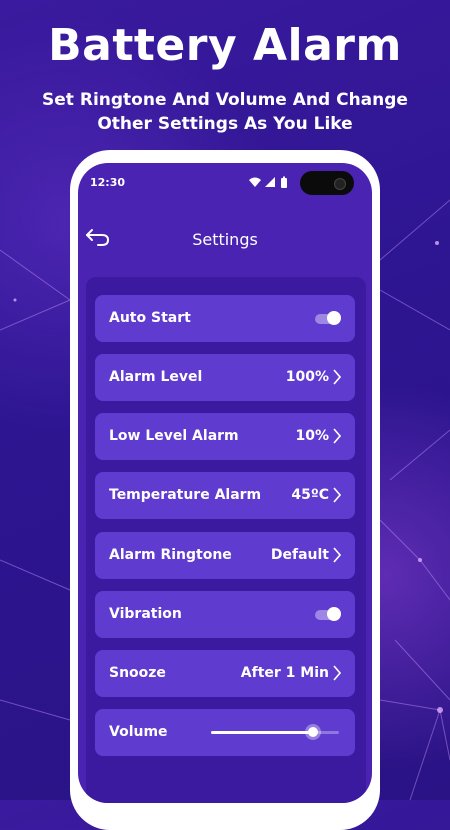 The image size is (450, 830). What do you see at coordinates (225, 45) in the screenshot?
I see `hero-title: Battery Alarm` at bounding box center [225, 45].